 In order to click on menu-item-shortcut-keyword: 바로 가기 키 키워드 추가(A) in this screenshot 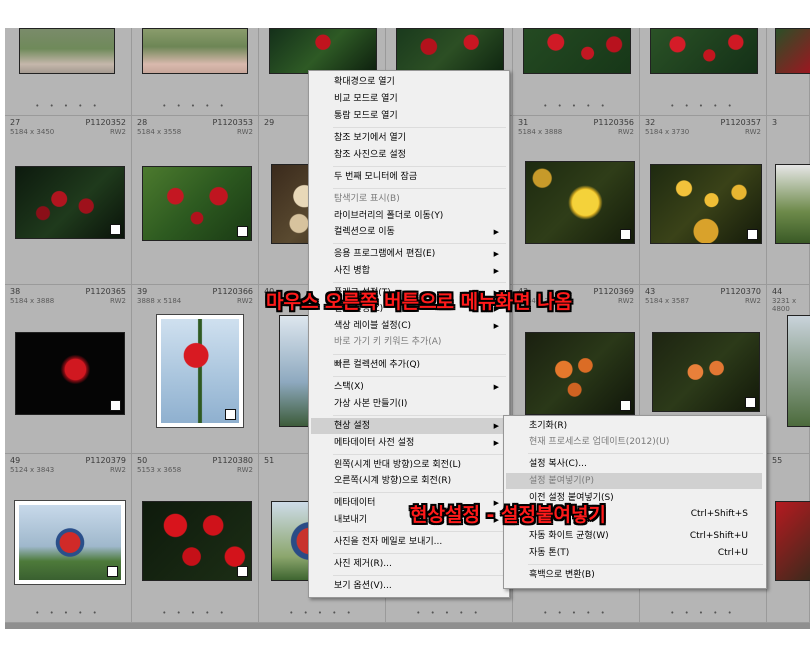, I will do `click(419, 342)`.